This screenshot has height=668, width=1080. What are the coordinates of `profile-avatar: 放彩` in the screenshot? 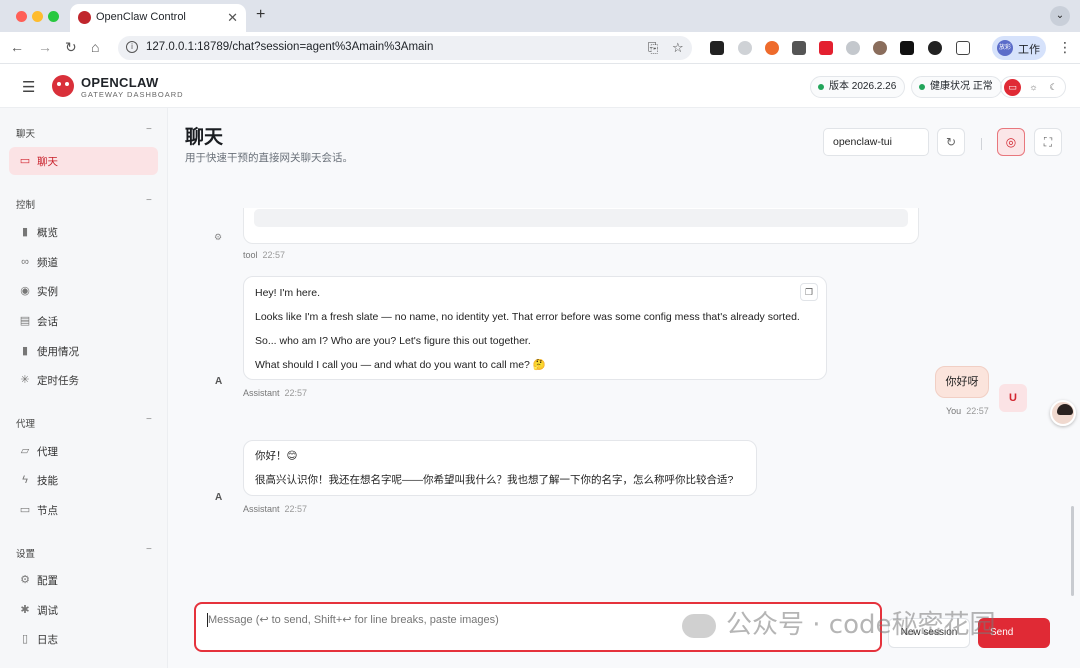 It's located at (1005, 48).